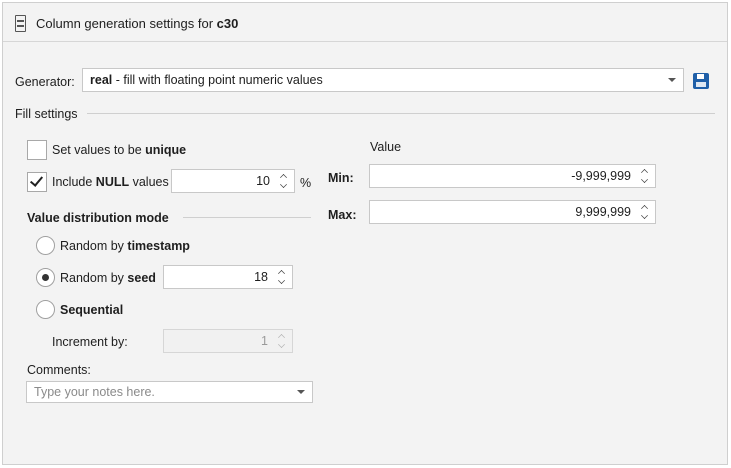  What do you see at coordinates (512, 212) in the screenshot?
I see `max-value-spinner: 9,999,999` at bounding box center [512, 212].